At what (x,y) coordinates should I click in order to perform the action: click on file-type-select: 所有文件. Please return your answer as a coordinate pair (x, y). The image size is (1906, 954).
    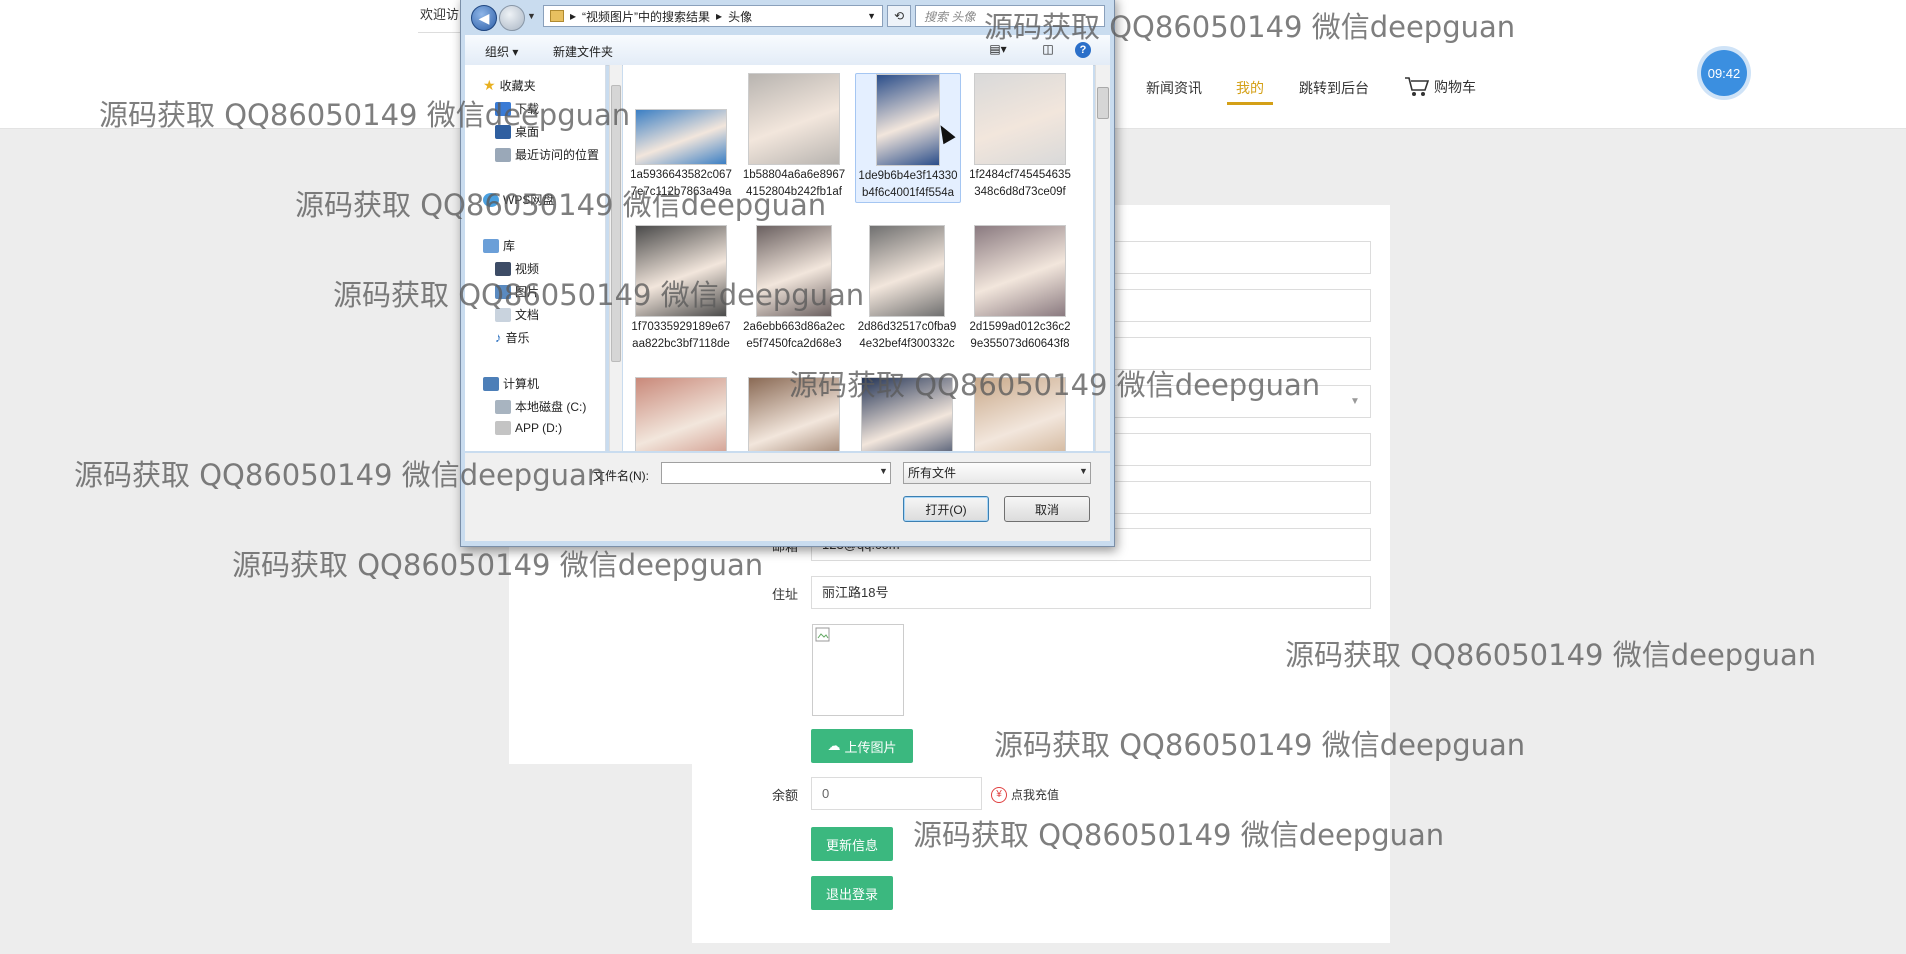
    Looking at the image, I should click on (997, 473).